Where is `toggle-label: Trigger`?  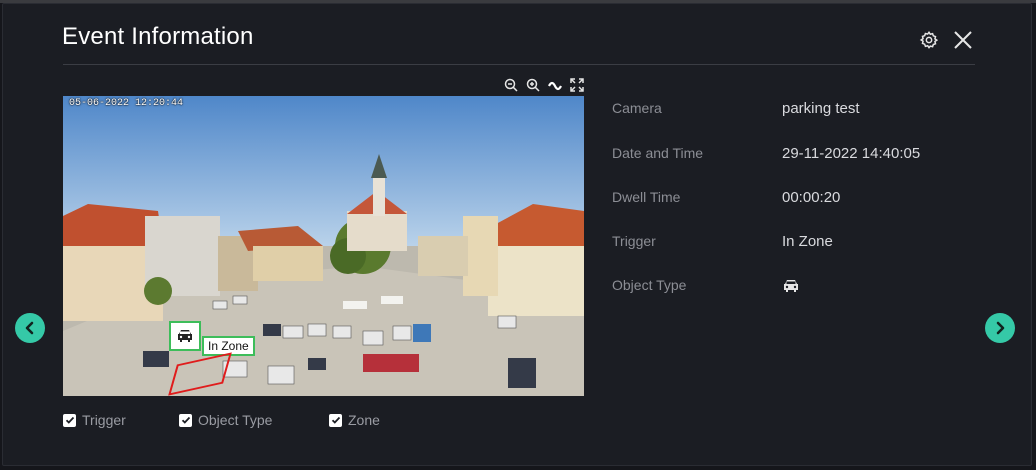
toggle-label: Trigger is located at coordinates (104, 420).